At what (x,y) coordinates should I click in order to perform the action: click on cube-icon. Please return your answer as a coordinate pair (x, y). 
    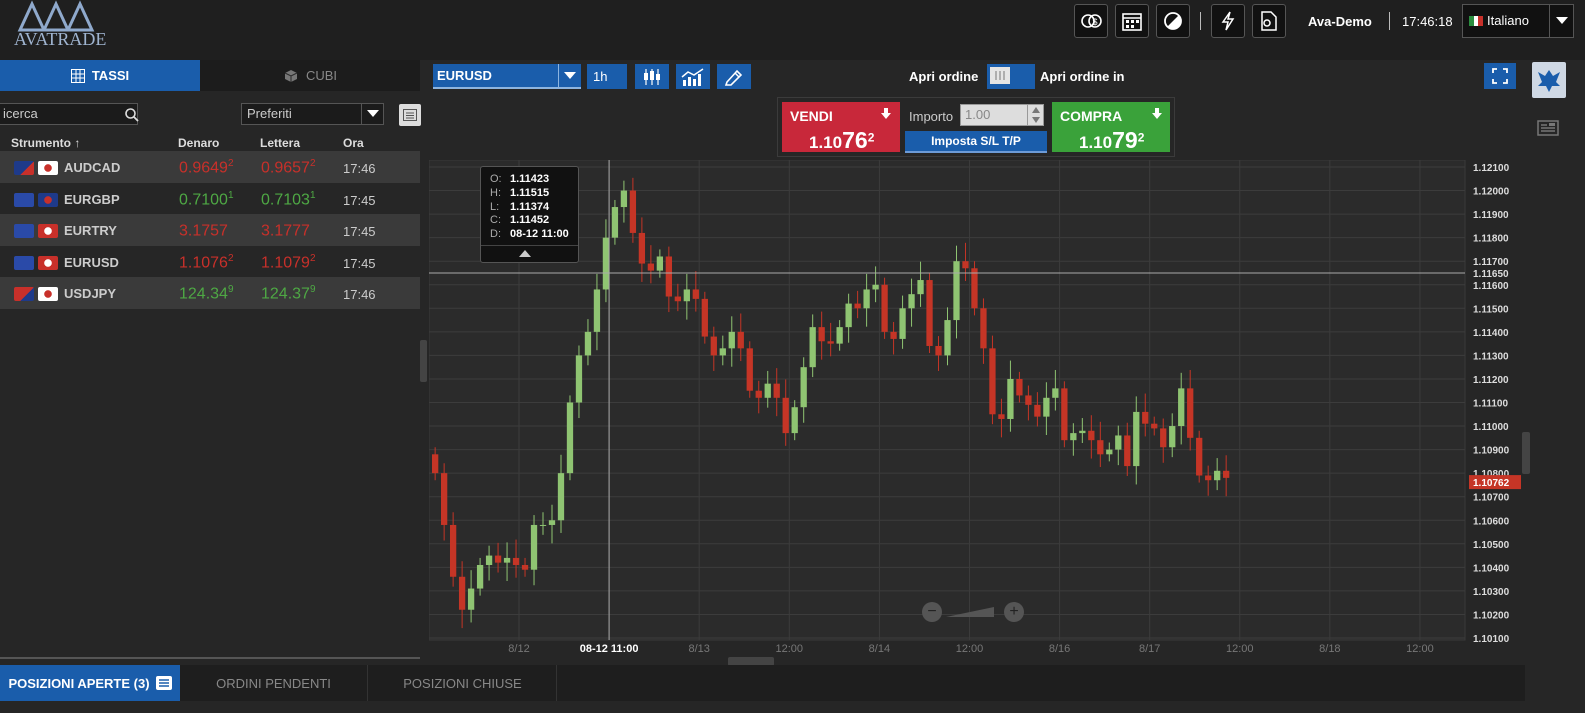
    Looking at the image, I should click on (291, 75).